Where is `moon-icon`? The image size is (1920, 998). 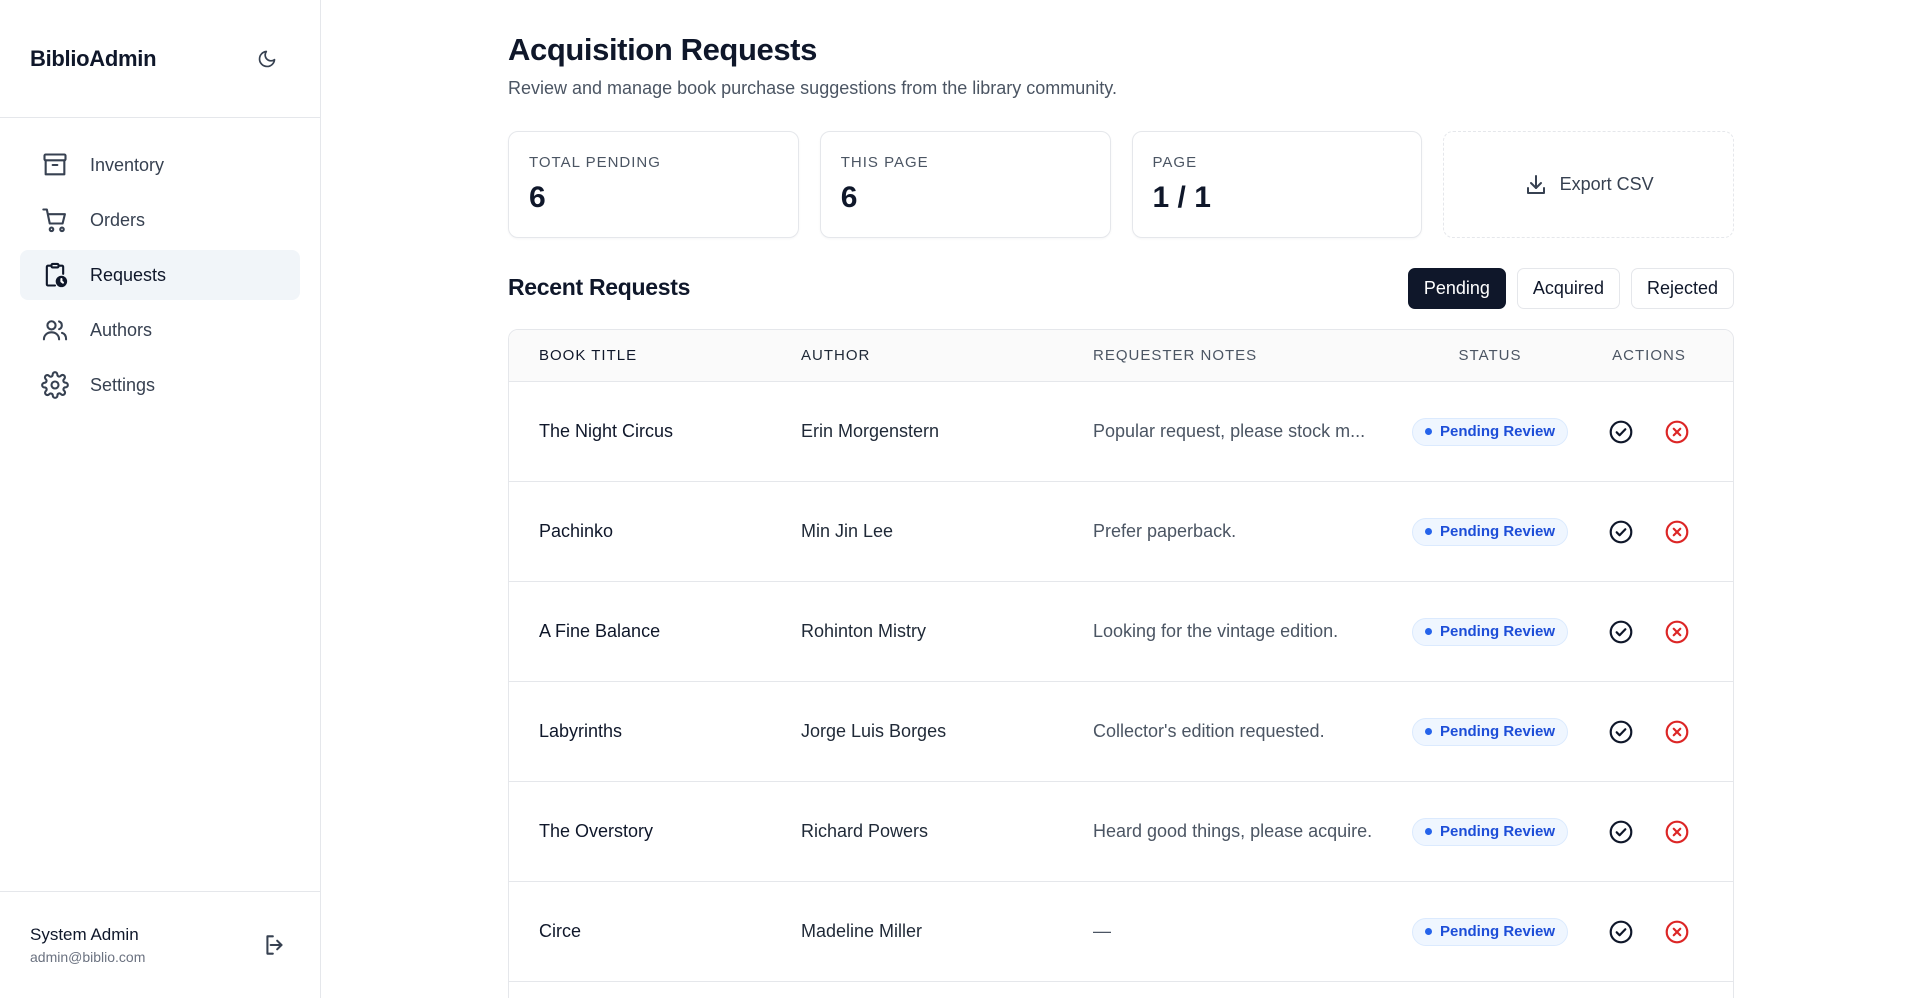 moon-icon is located at coordinates (267, 58).